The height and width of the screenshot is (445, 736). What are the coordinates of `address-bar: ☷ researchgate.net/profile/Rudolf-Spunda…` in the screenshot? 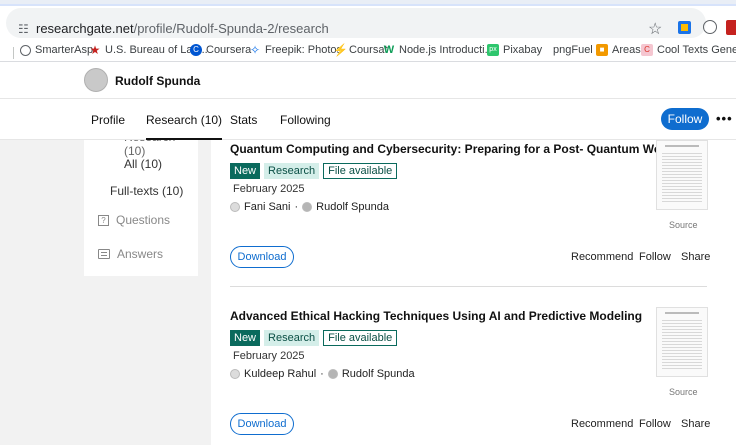 It's located at (368, 23).